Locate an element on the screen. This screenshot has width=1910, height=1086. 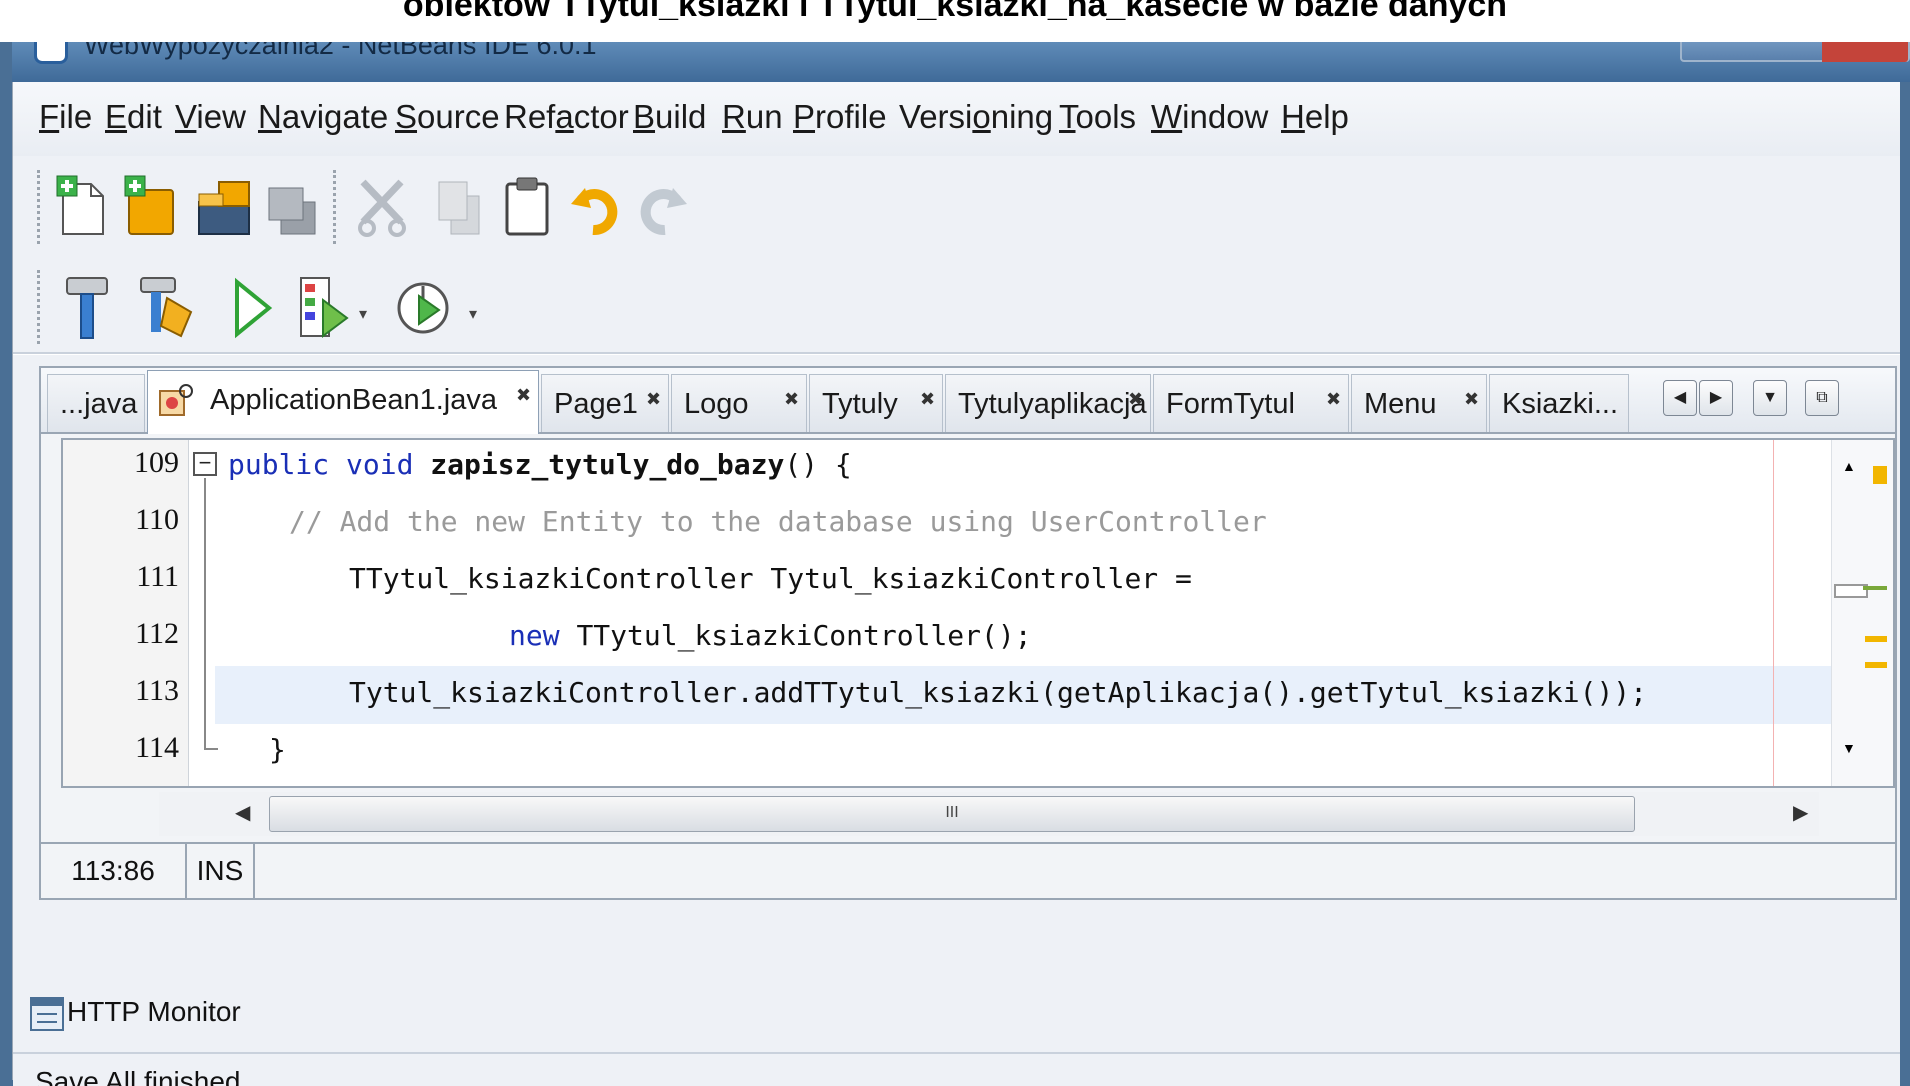
menu-view: View is located at coordinates (210, 117).